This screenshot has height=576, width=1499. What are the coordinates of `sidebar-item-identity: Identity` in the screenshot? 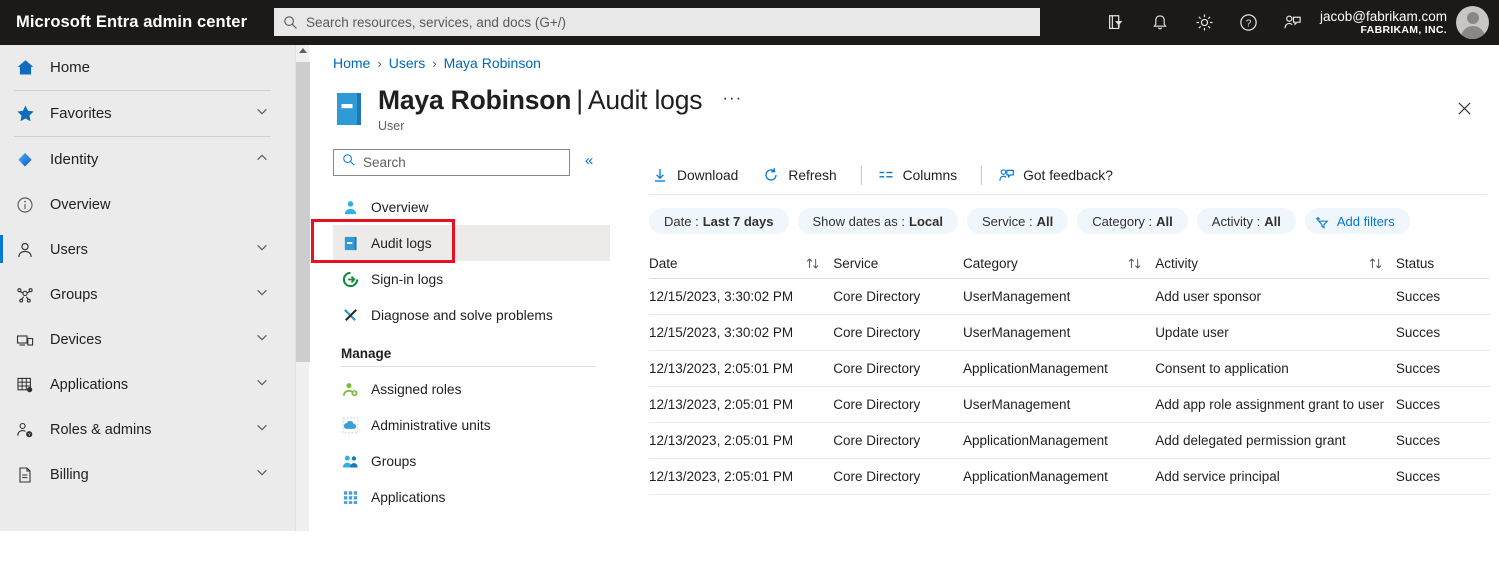 It's located at (147, 159).